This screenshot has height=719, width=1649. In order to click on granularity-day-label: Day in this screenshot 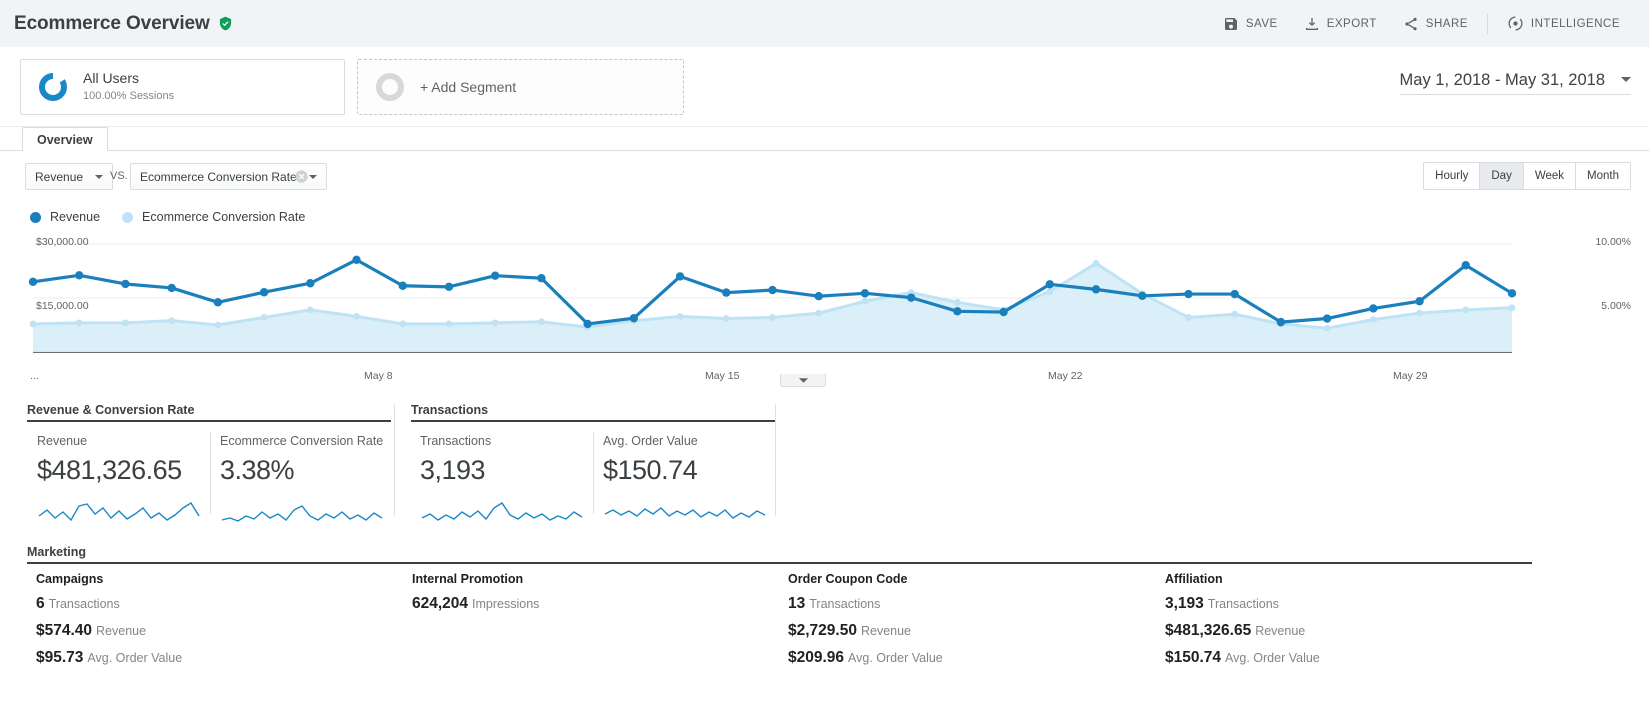, I will do `click(1501, 176)`.